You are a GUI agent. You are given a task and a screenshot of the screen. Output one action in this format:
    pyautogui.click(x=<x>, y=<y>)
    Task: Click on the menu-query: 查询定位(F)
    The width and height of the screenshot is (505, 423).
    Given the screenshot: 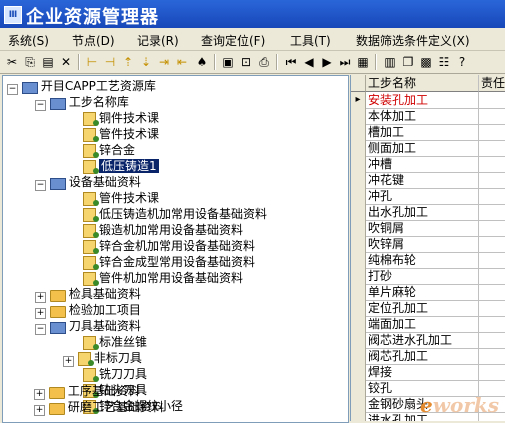 What is the action you would take?
    pyautogui.click(x=233, y=40)
    